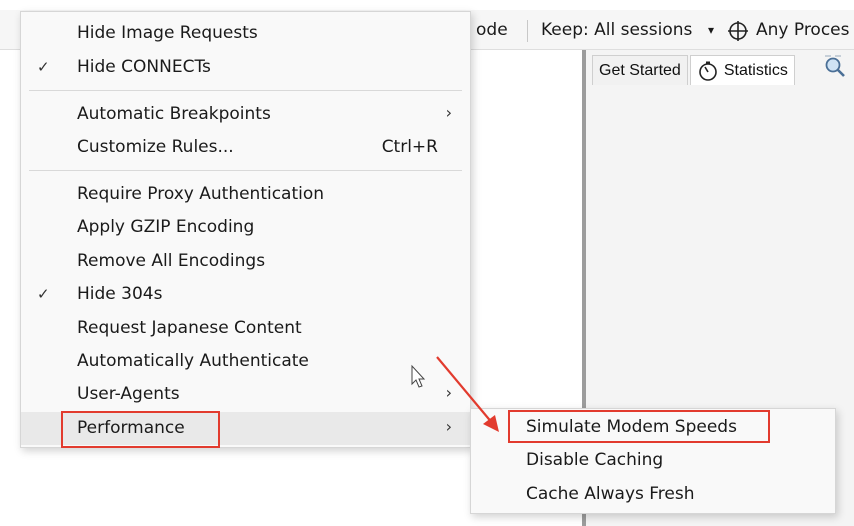  What do you see at coordinates (140, 429) in the screenshot?
I see `annotation-highlight-performance` at bounding box center [140, 429].